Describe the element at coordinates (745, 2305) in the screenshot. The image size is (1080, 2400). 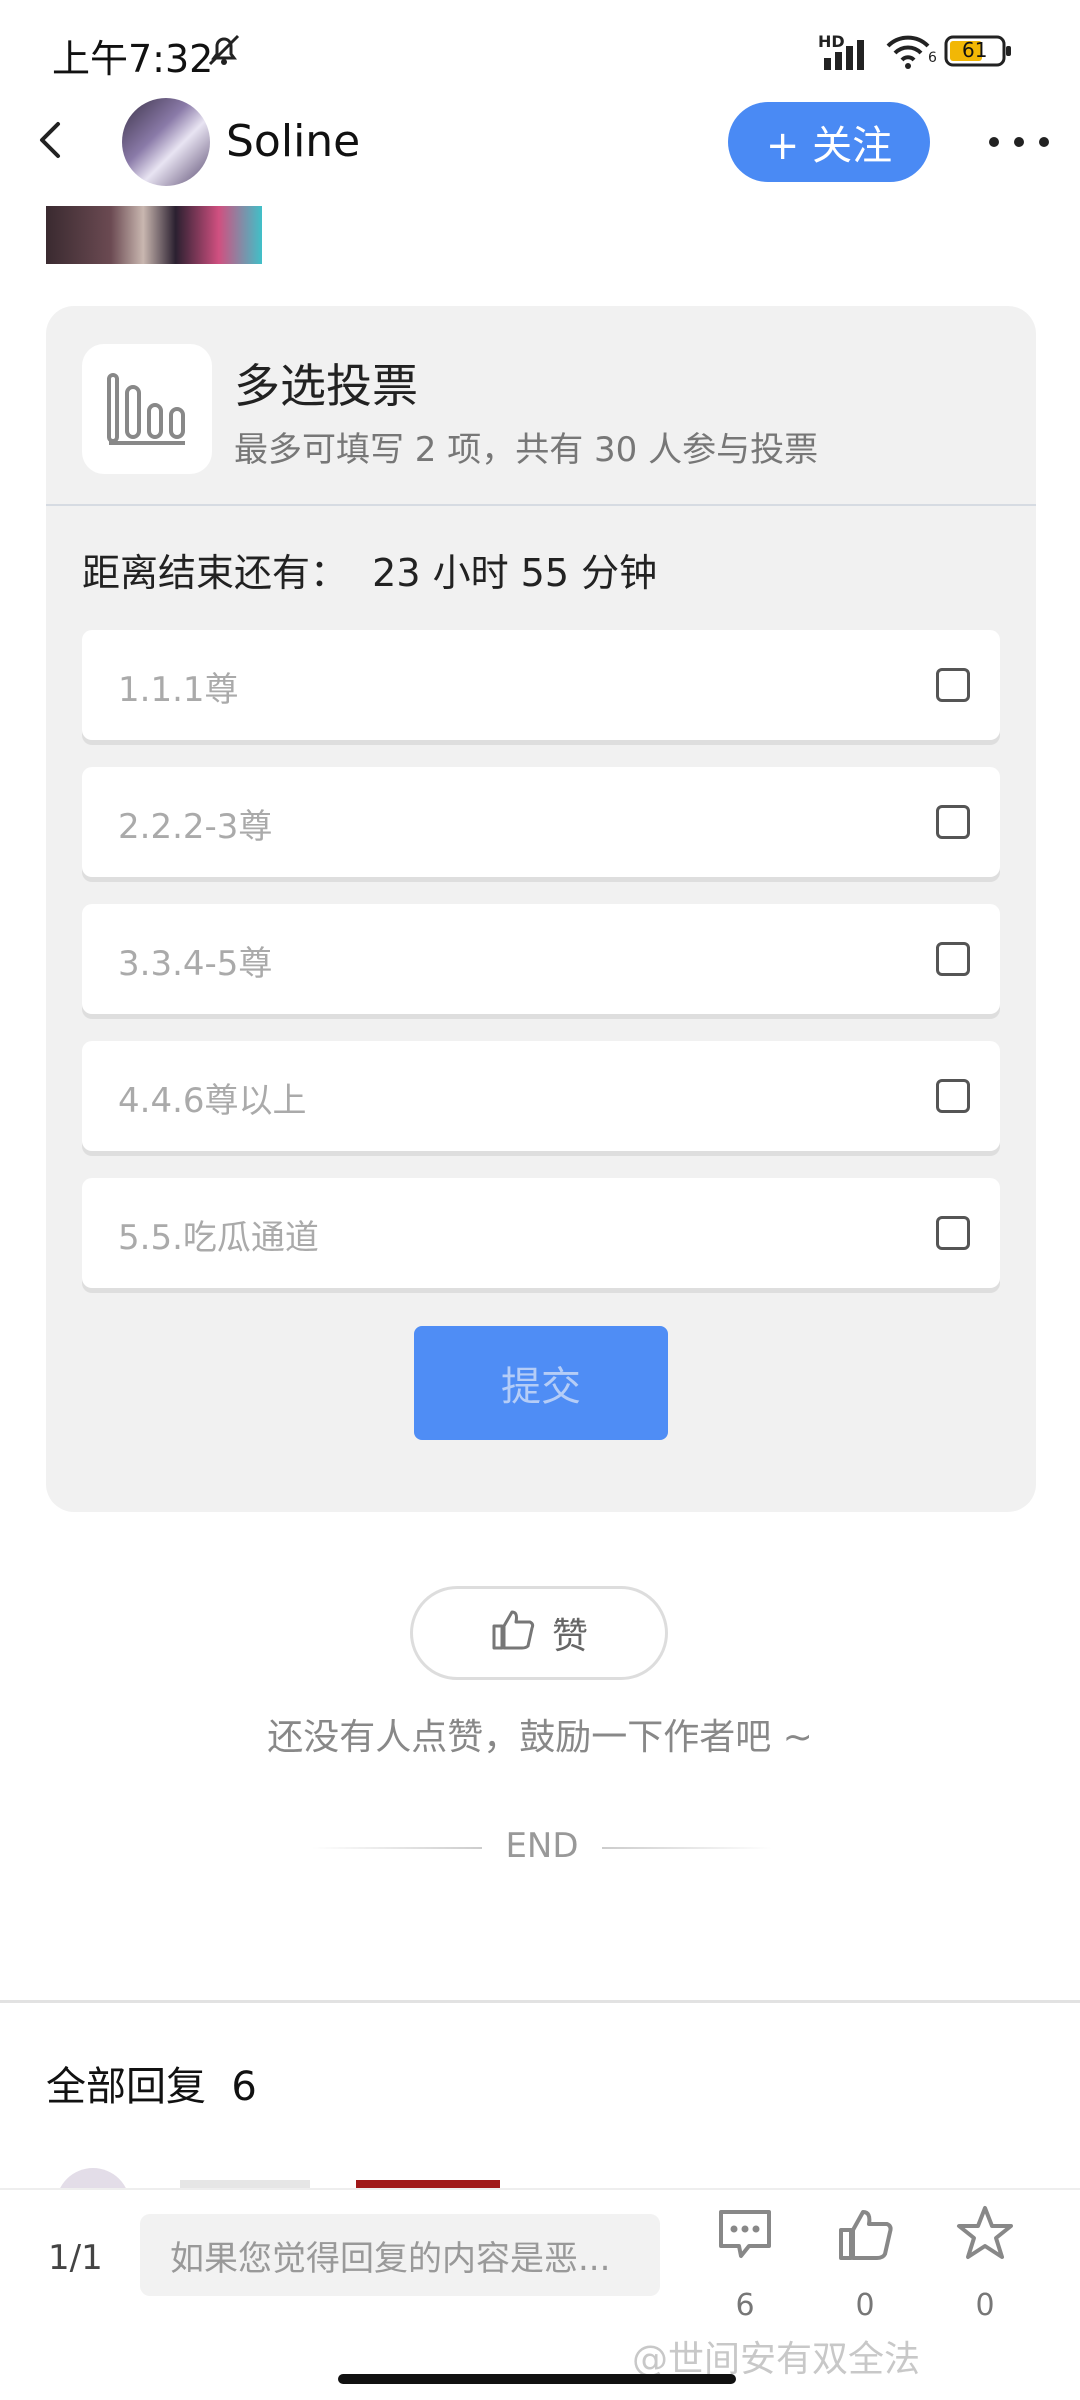
I see `comment-count: 6` at that location.